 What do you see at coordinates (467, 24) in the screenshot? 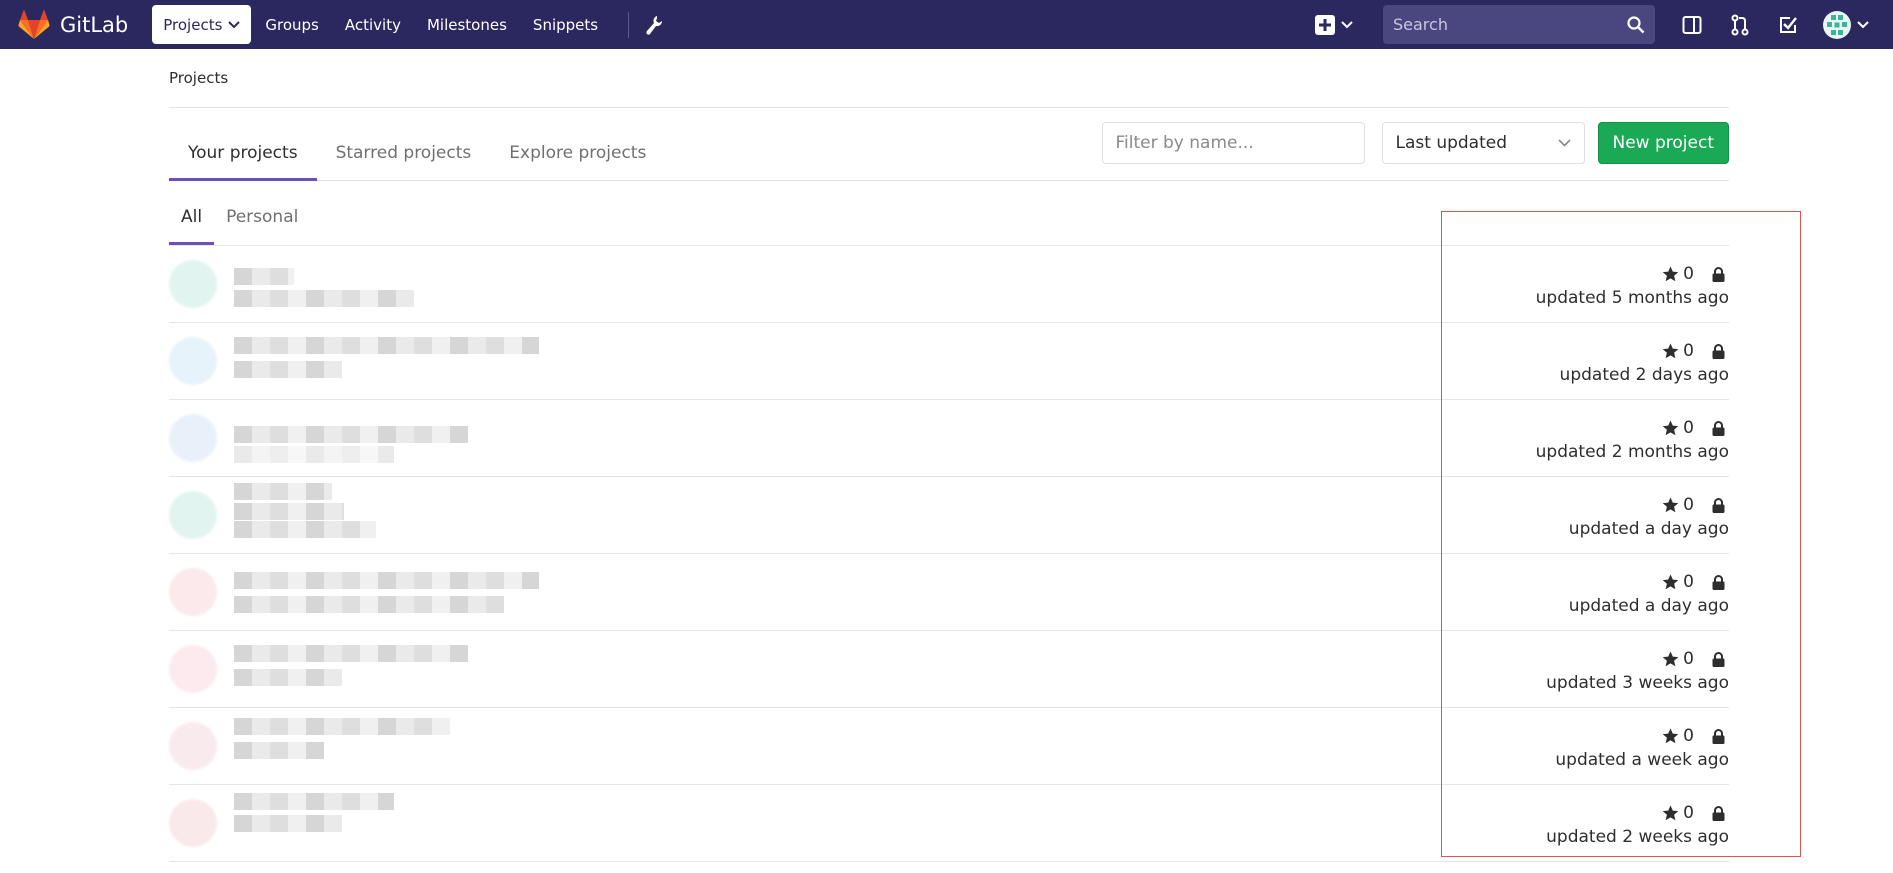
I see `nav-milestones: Milestones` at bounding box center [467, 24].